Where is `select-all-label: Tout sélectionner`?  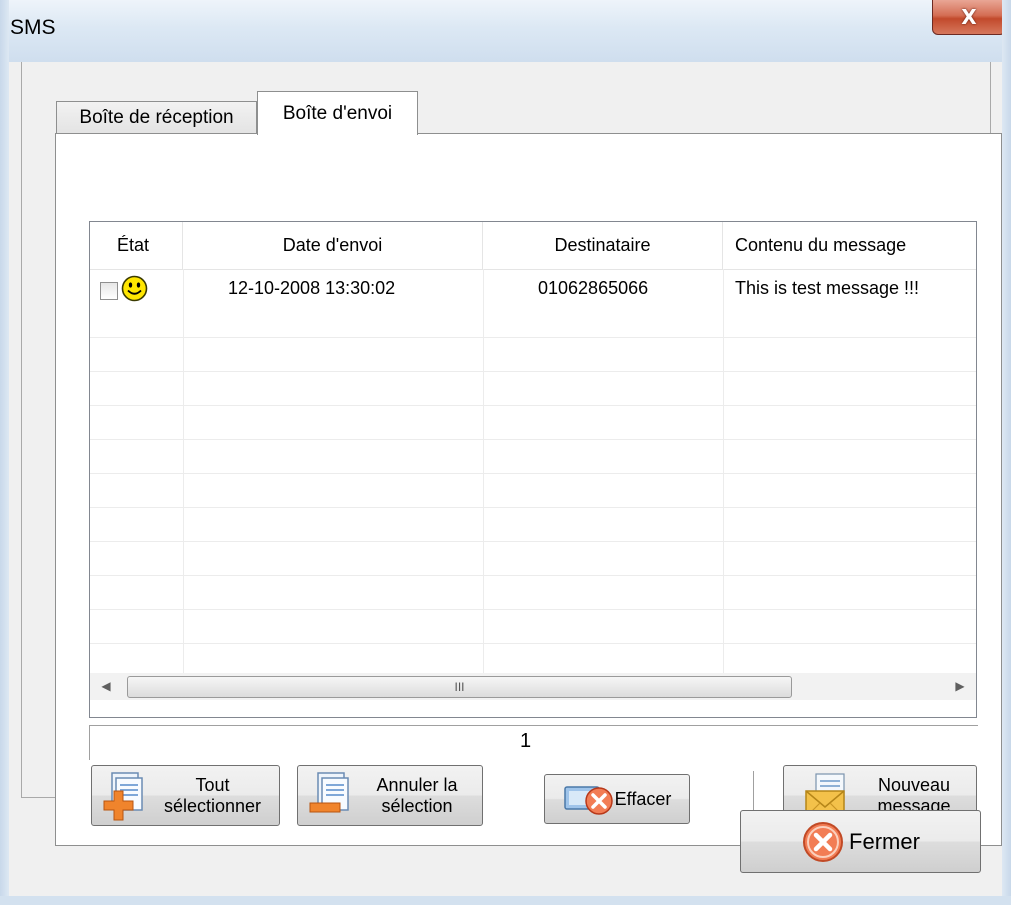
select-all-label: Tout sélectionner is located at coordinates (212, 795).